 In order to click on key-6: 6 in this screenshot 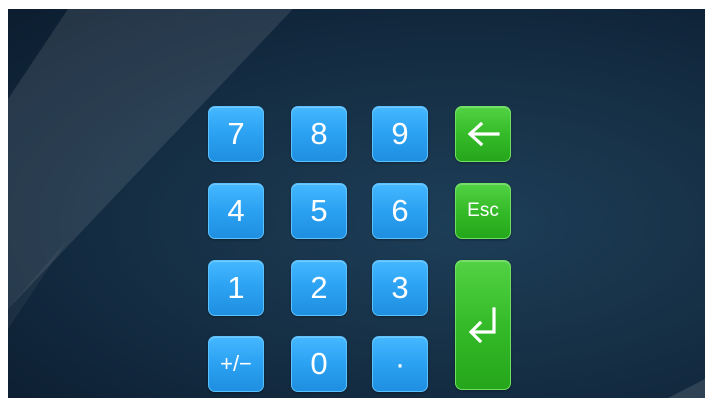, I will do `click(400, 211)`.